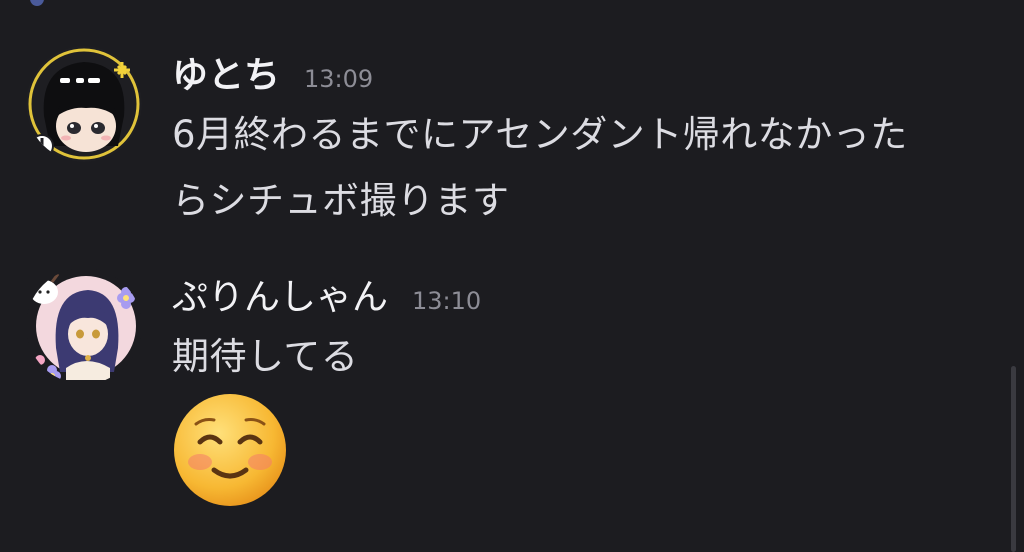 The width and height of the screenshot is (1024, 552). What do you see at coordinates (230, 450) in the screenshot?
I see `smiling-face-emoji-icon` at bounding box center [230, 450].